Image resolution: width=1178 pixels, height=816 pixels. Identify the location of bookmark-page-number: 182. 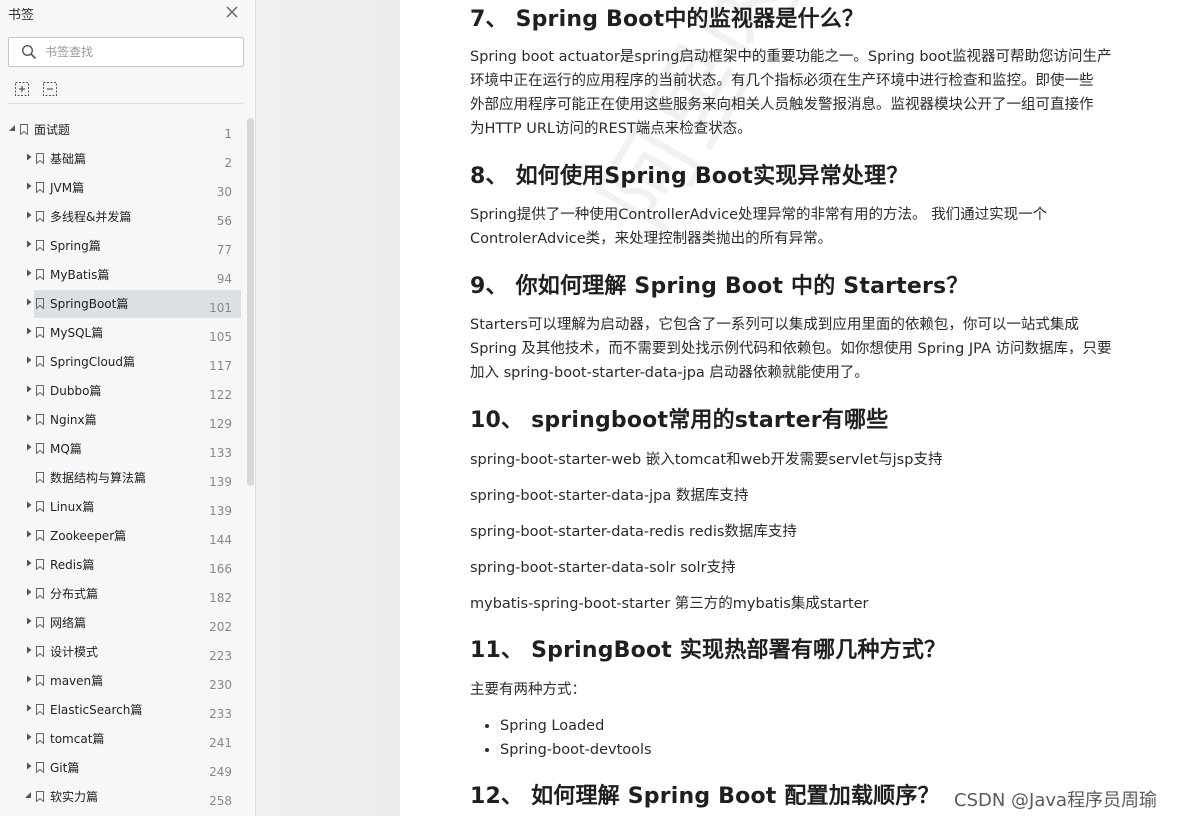
(220, 598).